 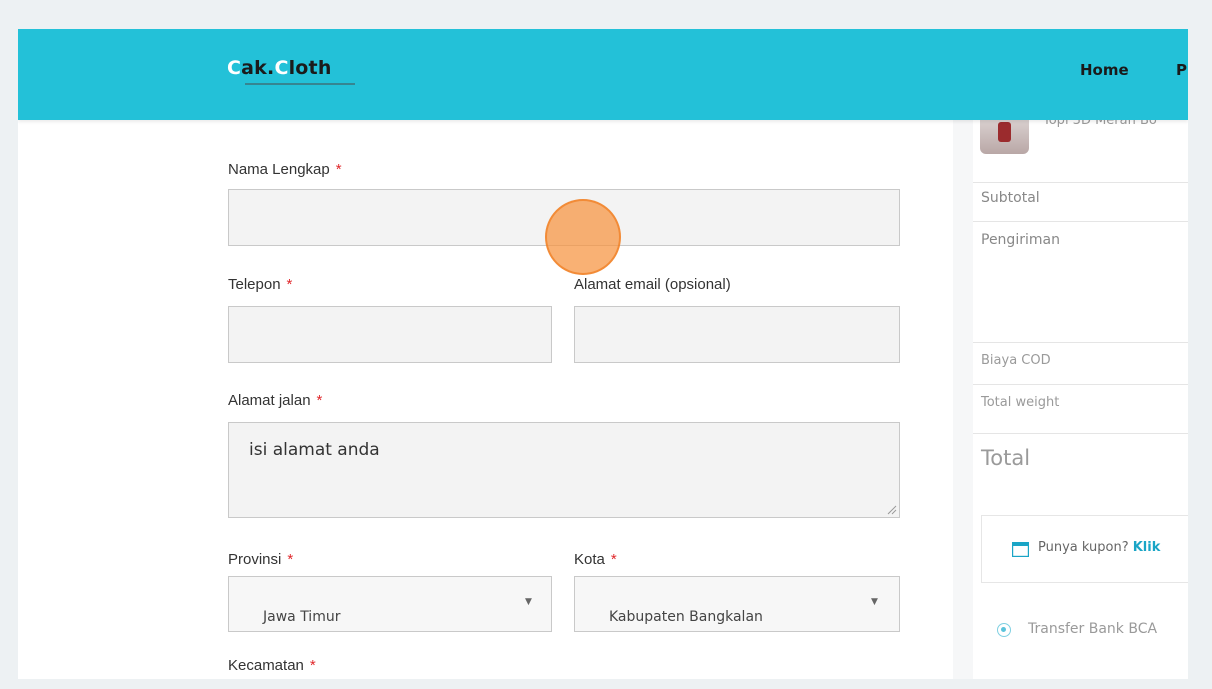 I want to click on logo-letter-c: C, so click(x=234, y=68).